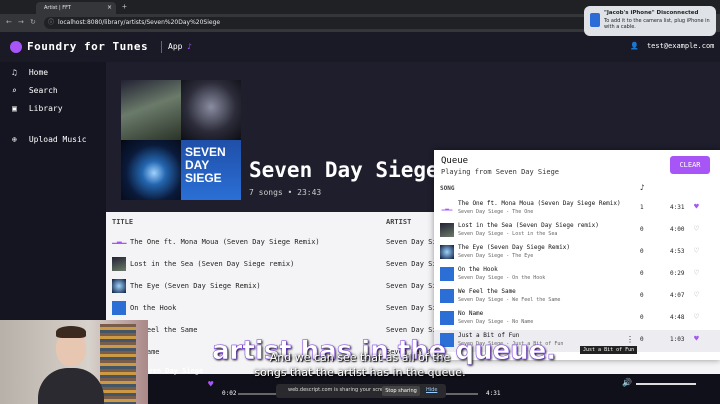  I want to click on duration: 0:29, so click(677, 273).